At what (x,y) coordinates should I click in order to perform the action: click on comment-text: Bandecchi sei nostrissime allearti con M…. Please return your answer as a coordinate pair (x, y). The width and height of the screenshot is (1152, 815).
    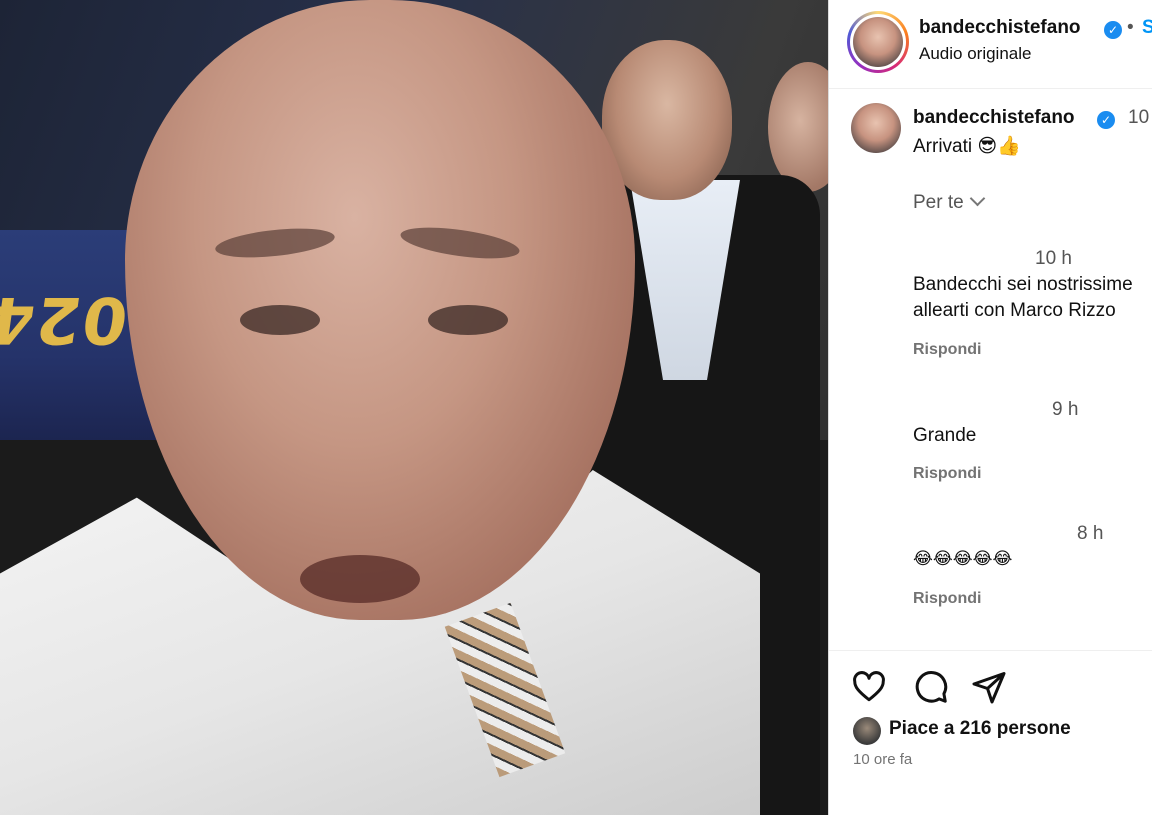
    Looking at the image, I should click on (1023, 298).